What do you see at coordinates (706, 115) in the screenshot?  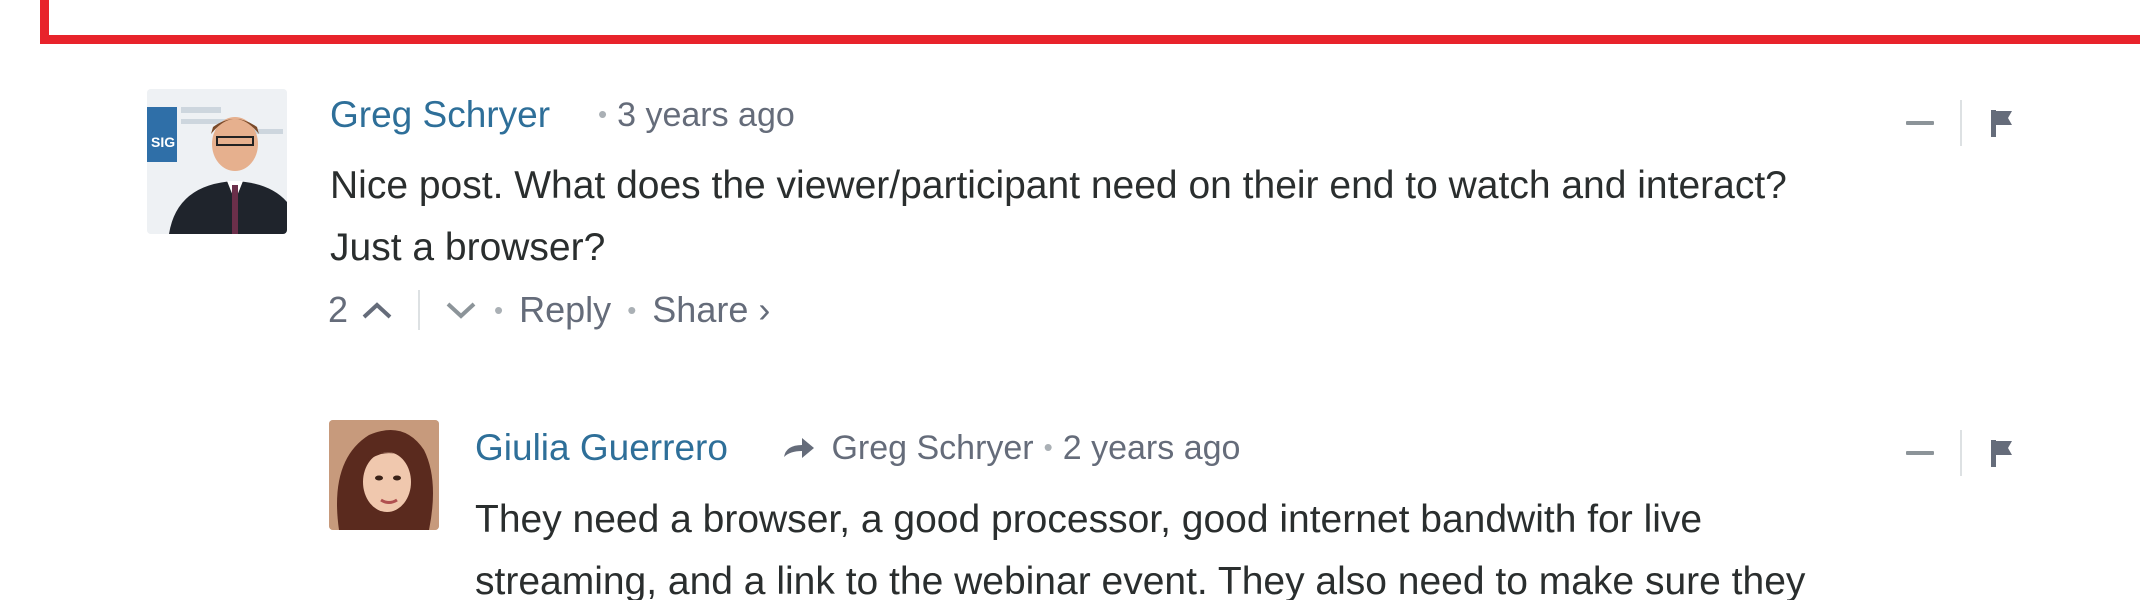 I see `comment-timestamp: 3 years ago` at bounding box center [706, 115].